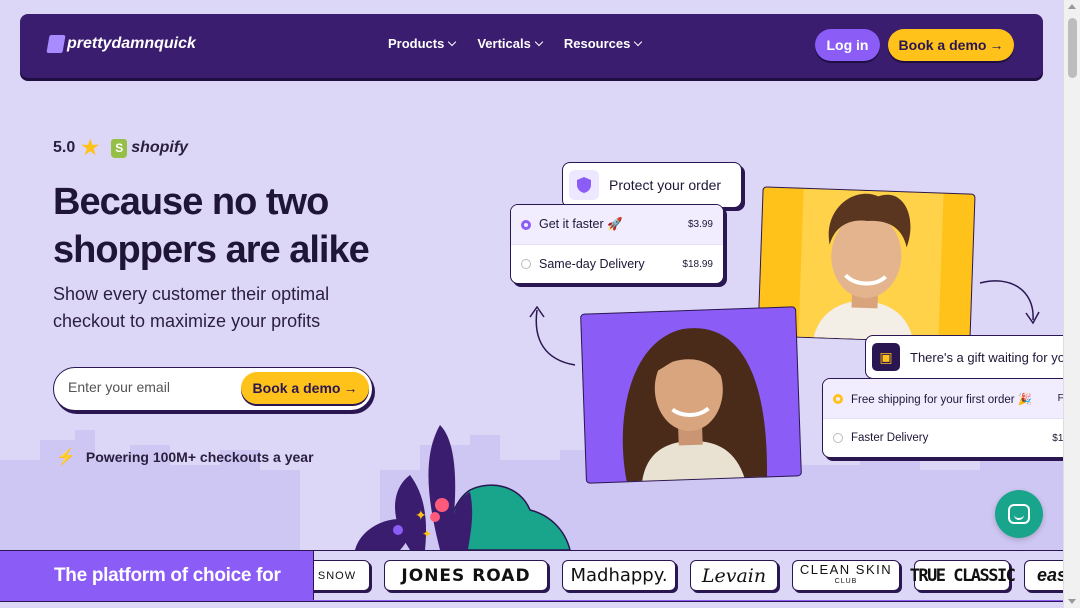 The image size is (1080, 608). What do you see at coordinates (211, 226) in the screenshot?
I see `hero-headline: Because no two shoppers are alike` at bounding box center [211, 226].